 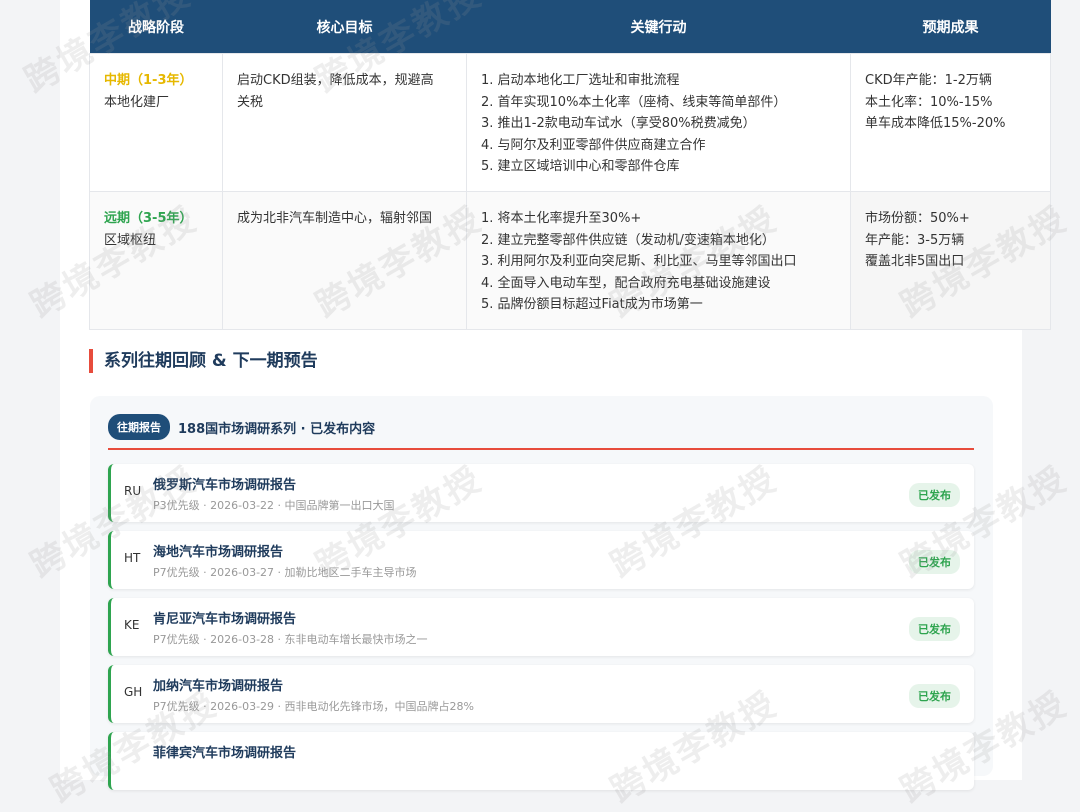 I want to click on header-actions: 关键行动, so click(x=658, y=27).